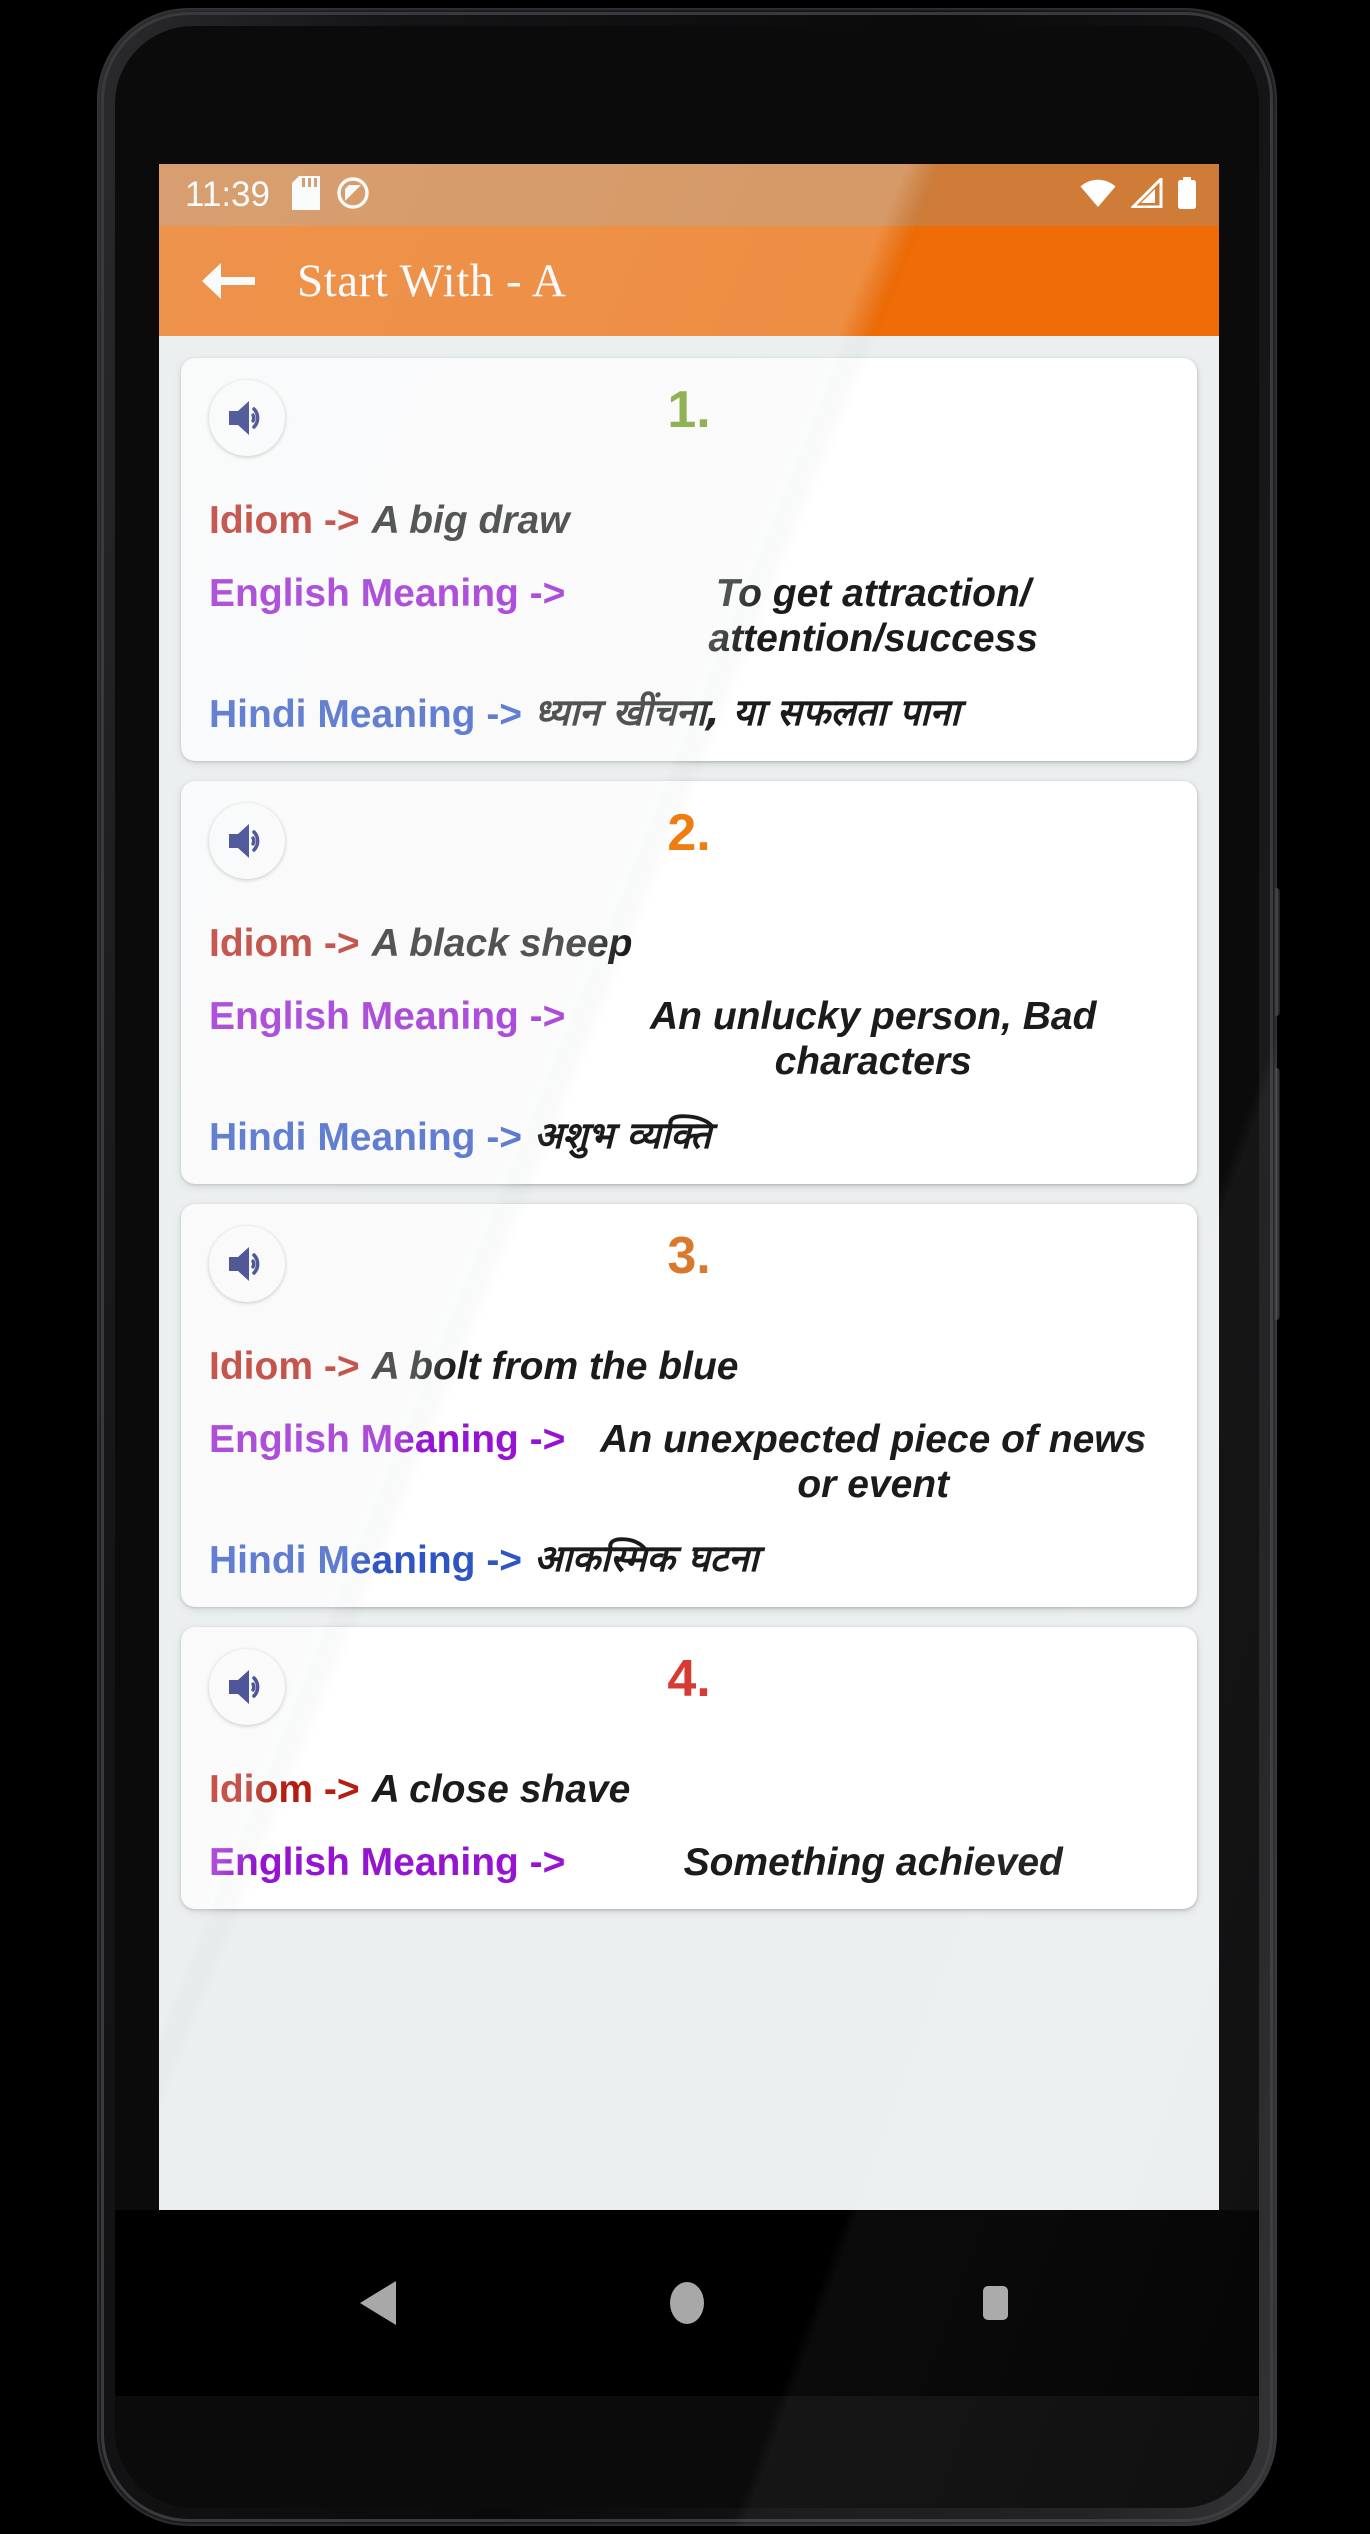 The image size is (1370, 2534). Describe the element at coordinates (501, 1789) in the screenshot. I see `idiom-value: A close shave` at that location.